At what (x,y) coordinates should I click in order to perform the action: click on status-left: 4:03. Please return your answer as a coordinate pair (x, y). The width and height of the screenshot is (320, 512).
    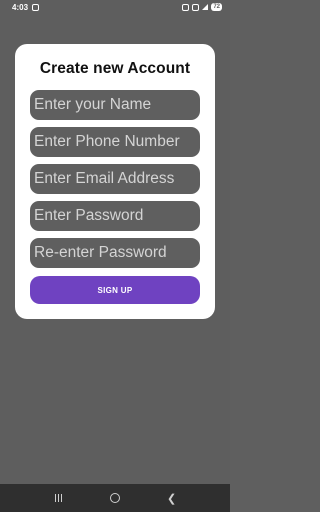
    Looking at the image, I should click on (26, 7).